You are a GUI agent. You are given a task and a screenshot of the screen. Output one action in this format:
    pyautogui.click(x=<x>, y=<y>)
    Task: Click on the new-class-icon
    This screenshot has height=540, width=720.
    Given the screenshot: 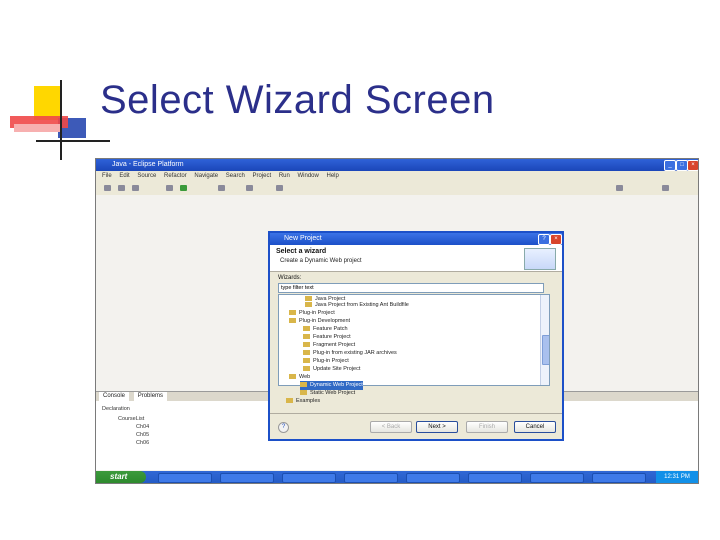 What is the action you would take?
    pyautogui.click(x=221, y=188)
    